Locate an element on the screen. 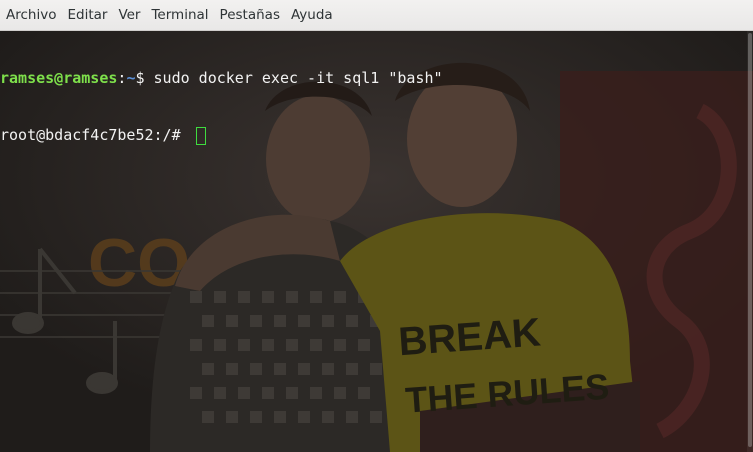 This screenshot has width=753, height=452. prompt-symbol: $ is located at coordinates (144, 78).